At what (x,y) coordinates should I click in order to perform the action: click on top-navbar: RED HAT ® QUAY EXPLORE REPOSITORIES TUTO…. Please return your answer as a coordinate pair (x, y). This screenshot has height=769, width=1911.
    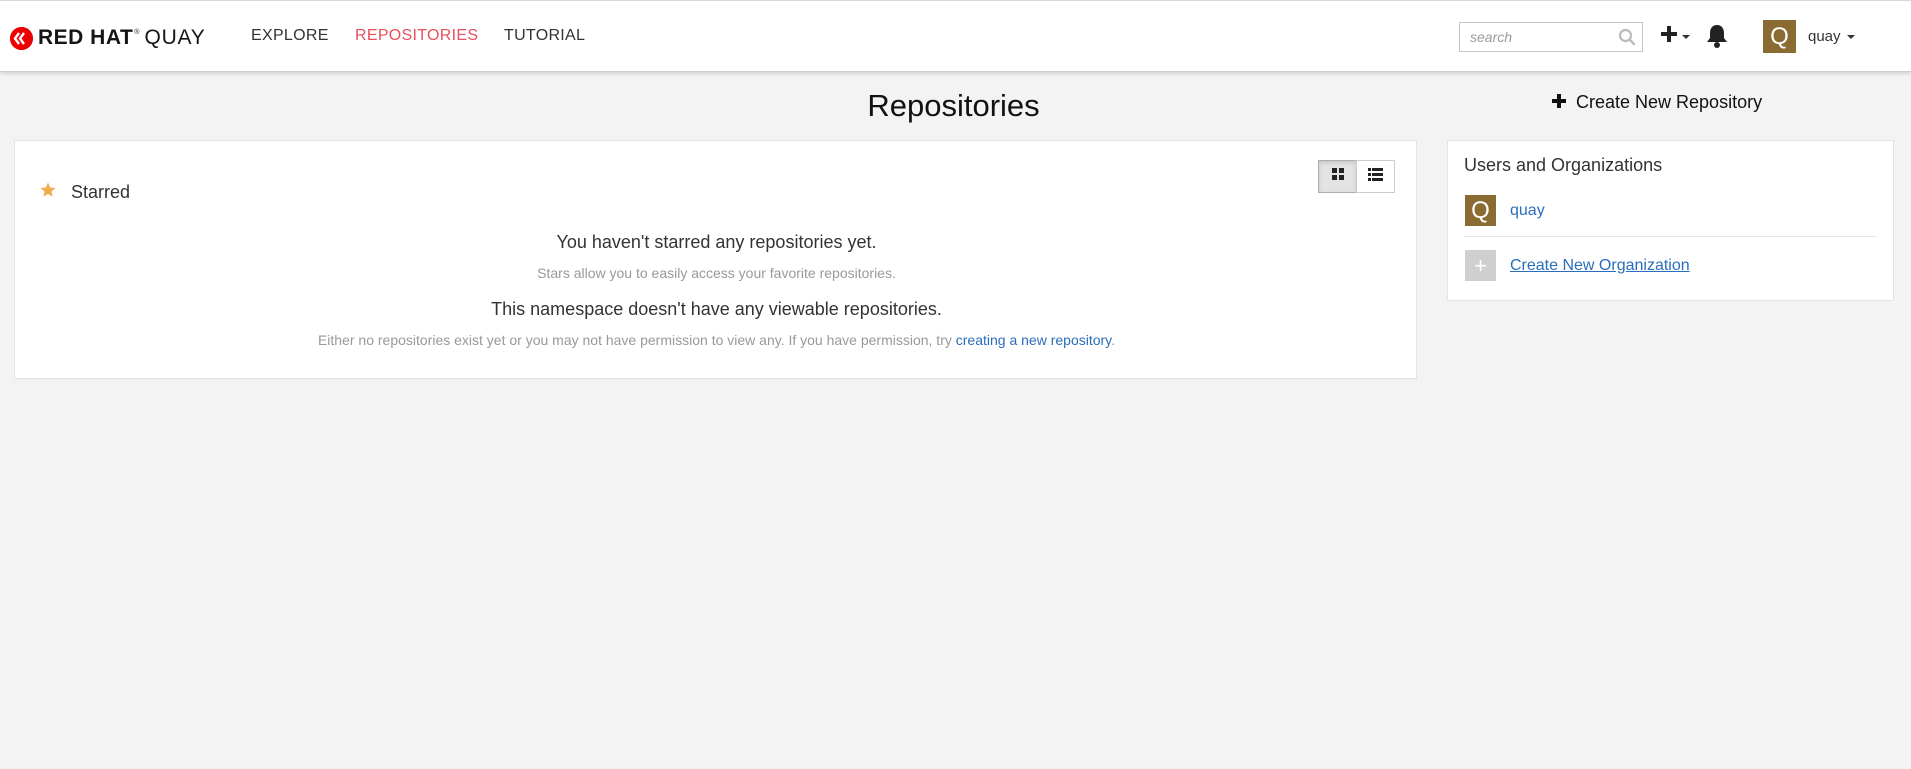
    Looking at the image, I should click on (955, 36).